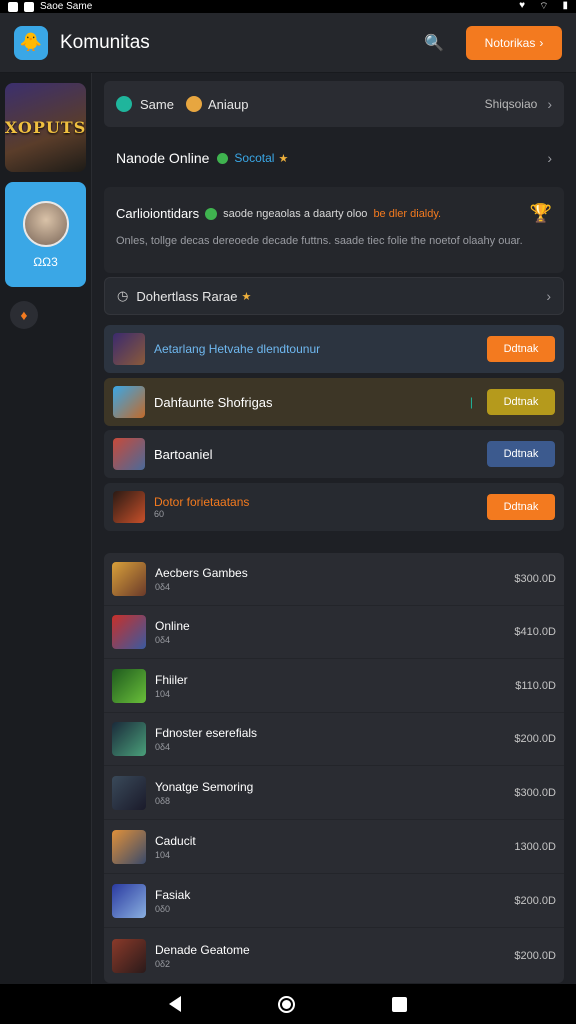  Describe the element at coordinates (334, 579) in the screenshot. I see `list-item: Aecbers Gambes 0δ4 $300.0D` at that location.